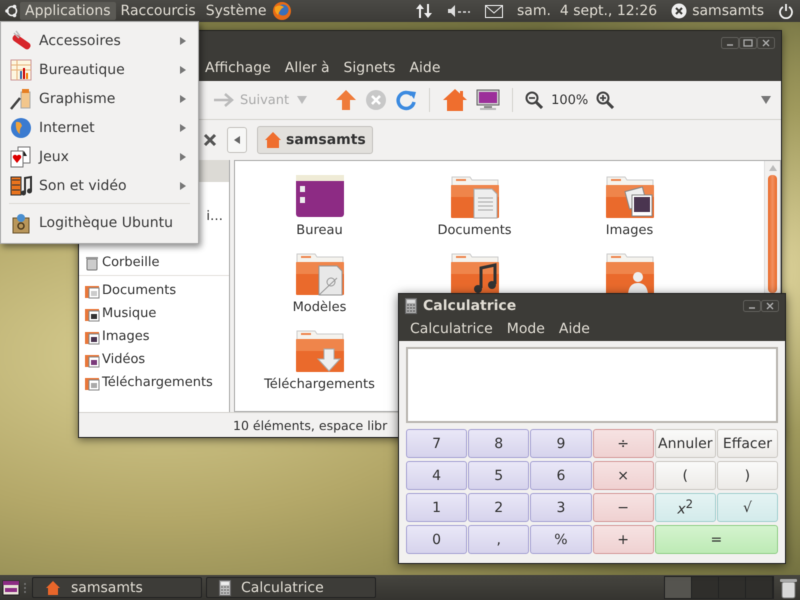 The height and width of the screenshot is (600, 800). Describe the element at coordinates (499, 475) in the screenshot. I see `calculator-key: 5` at that location.